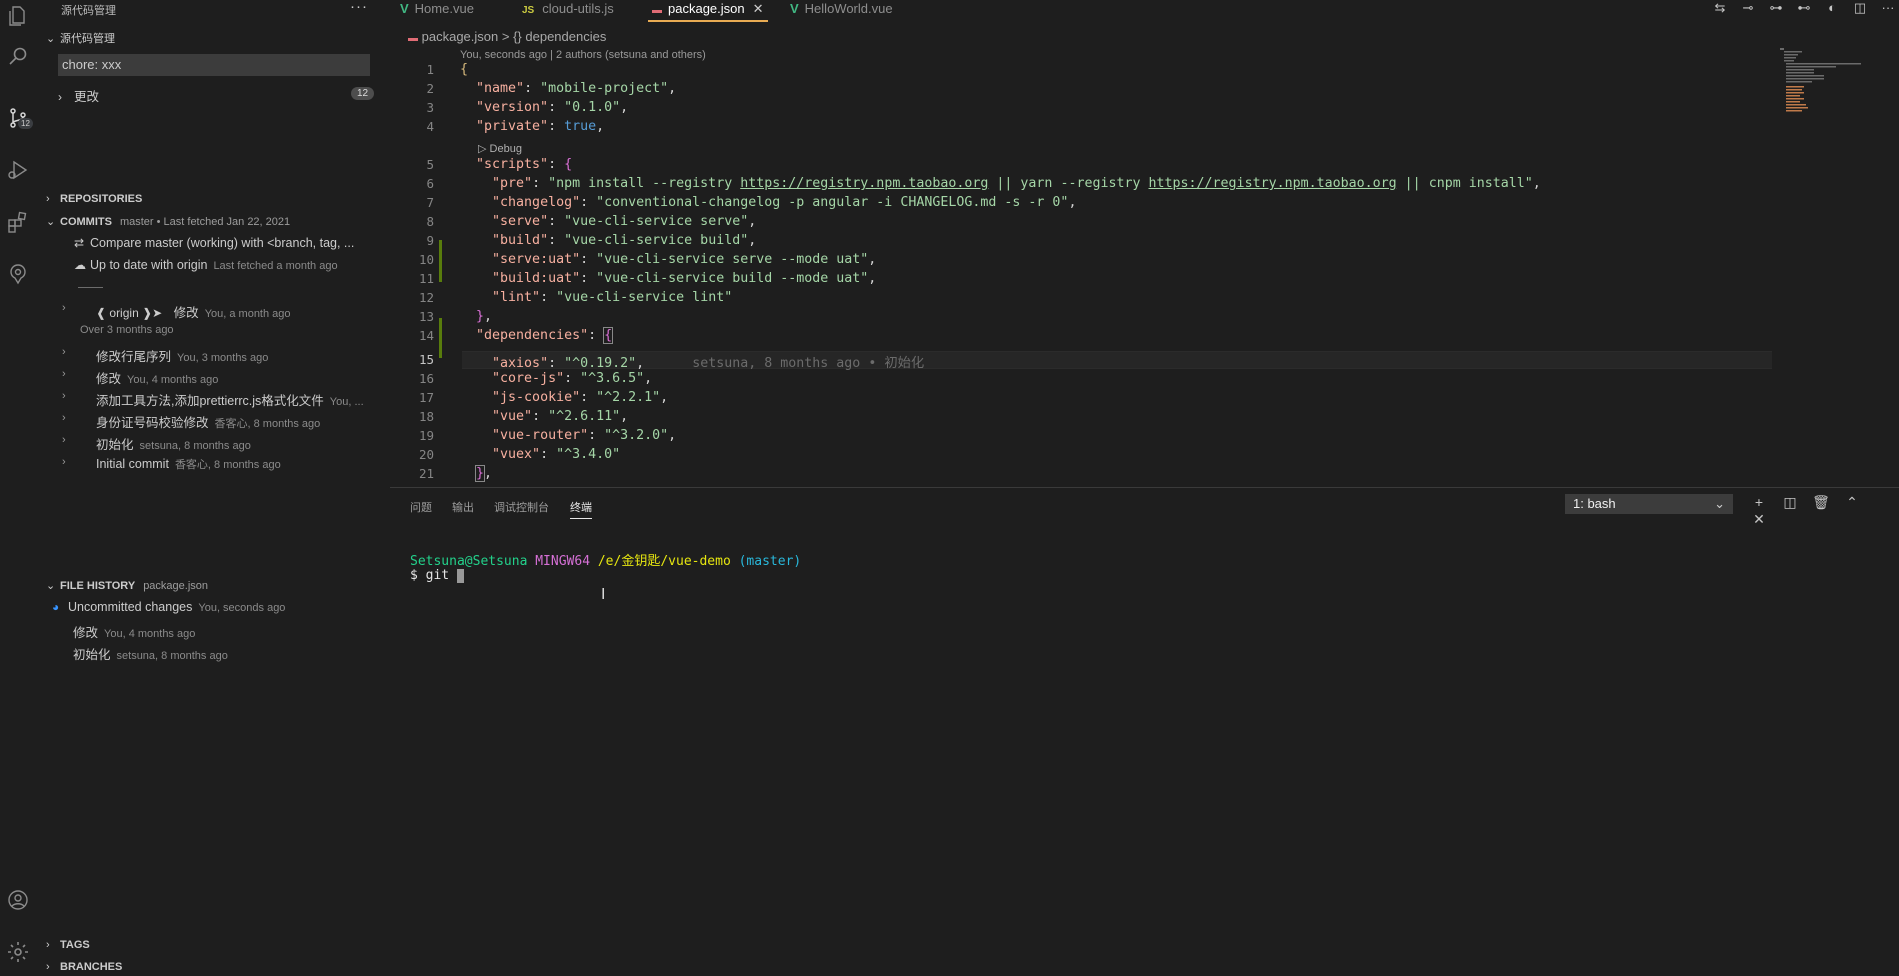  I want to click on vue-icon: V, so click(794, 8).